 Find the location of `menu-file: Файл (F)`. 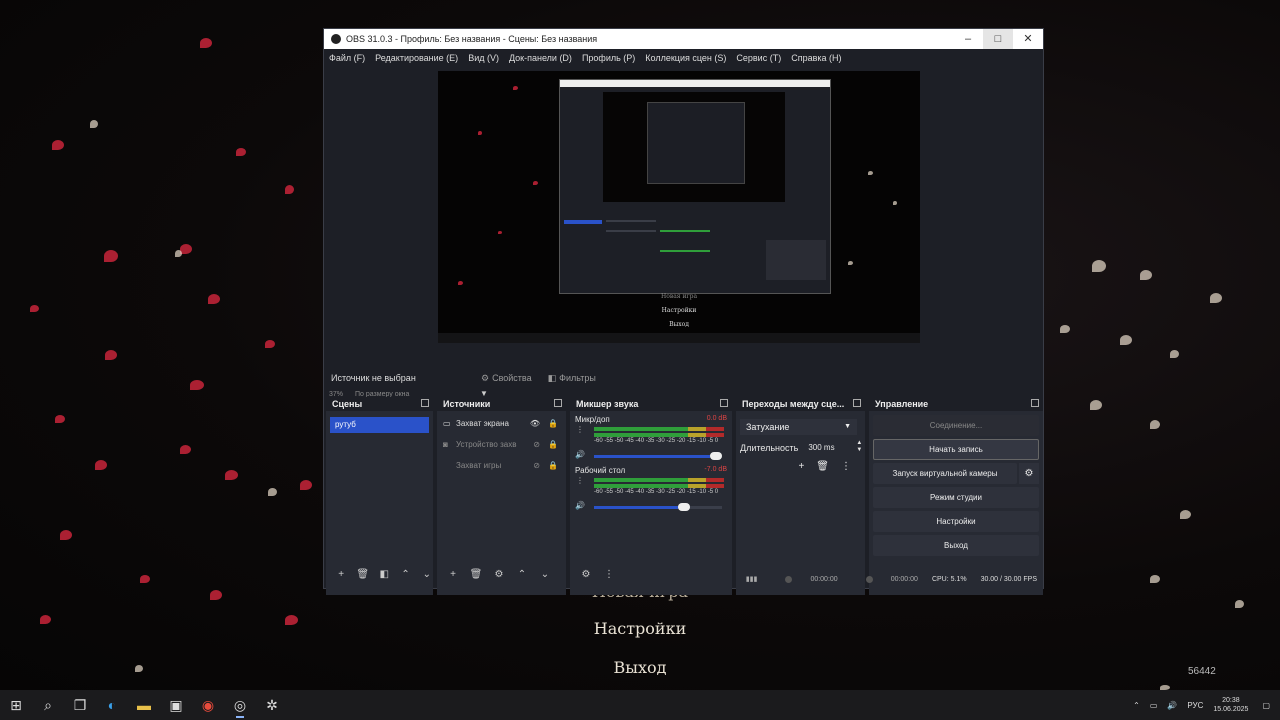

menu-file: Файл (F) is located at coordinates (347, 58).